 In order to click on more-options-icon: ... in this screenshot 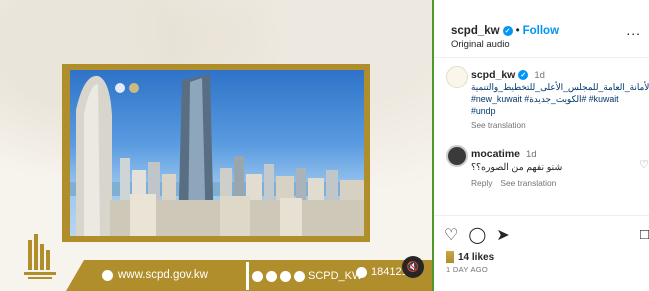, I will do `click(633, 30)`.